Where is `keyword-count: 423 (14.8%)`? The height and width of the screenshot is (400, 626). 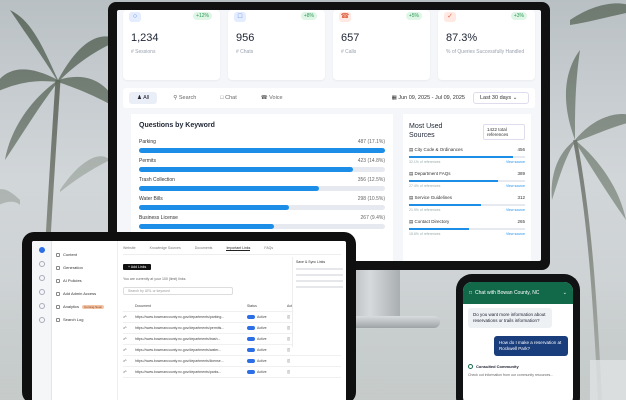 keyword-count: 423 (14.8%) is located at coordinates (371, 161).